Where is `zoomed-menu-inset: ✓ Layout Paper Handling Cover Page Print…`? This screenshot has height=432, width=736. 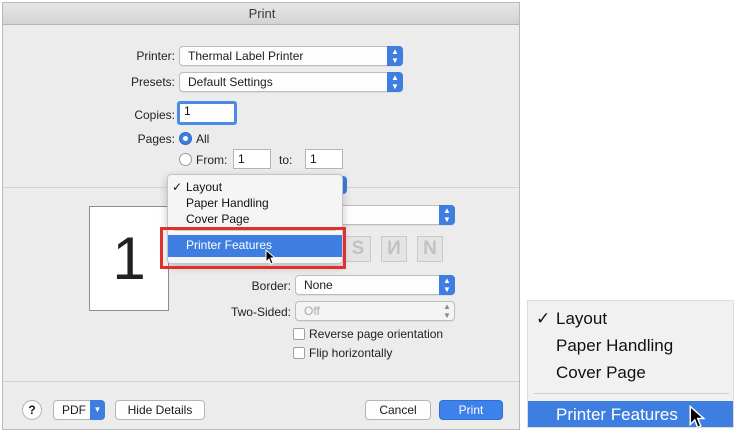 zoomed-menu-inset: ✓ Layout Paper Handling Cover Page Print… is located at coordinates (630, 364).